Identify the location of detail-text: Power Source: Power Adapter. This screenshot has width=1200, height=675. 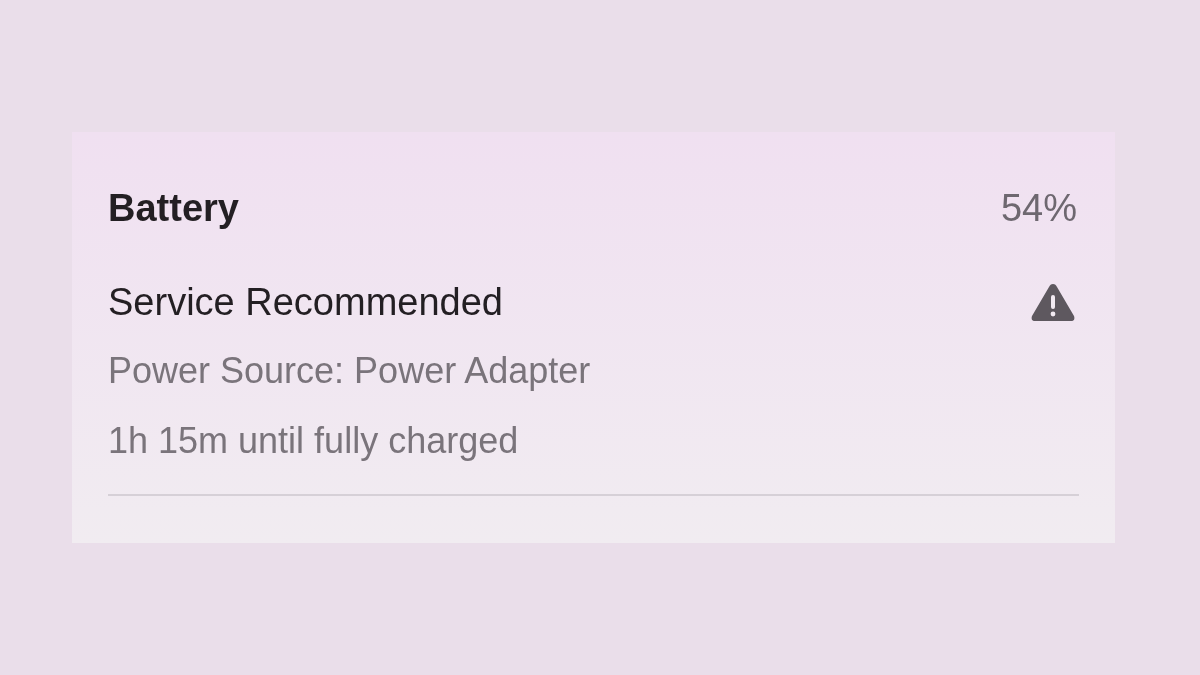
(350, 371).